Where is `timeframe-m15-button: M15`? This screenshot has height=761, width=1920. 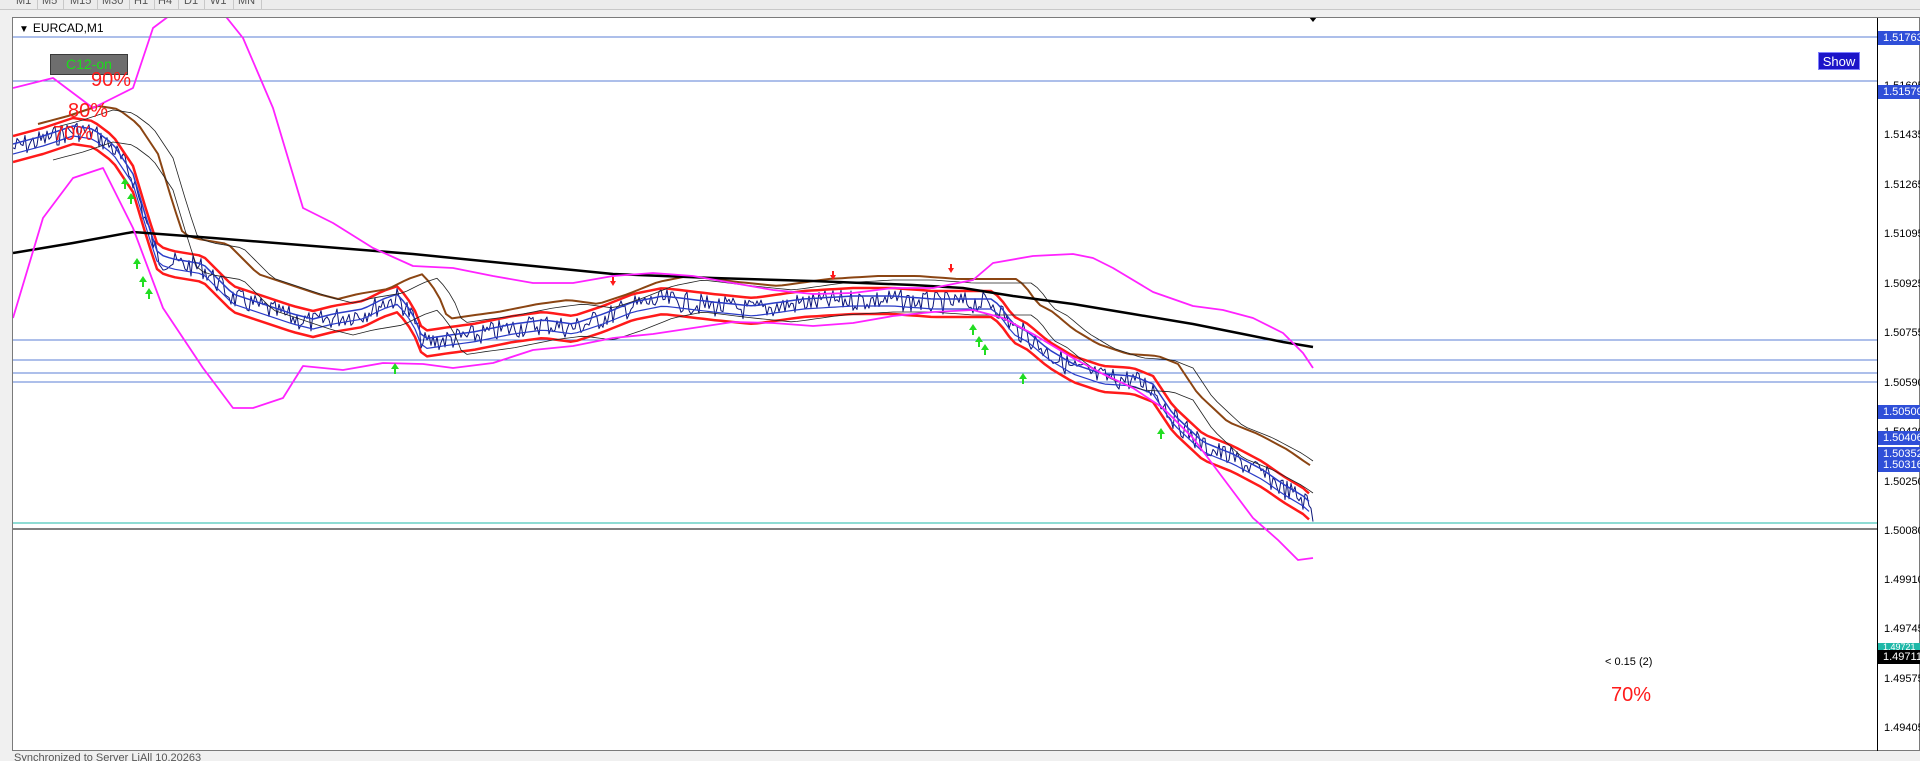 timeframe-m15-button: M15 is located at coordinates (81, 4).